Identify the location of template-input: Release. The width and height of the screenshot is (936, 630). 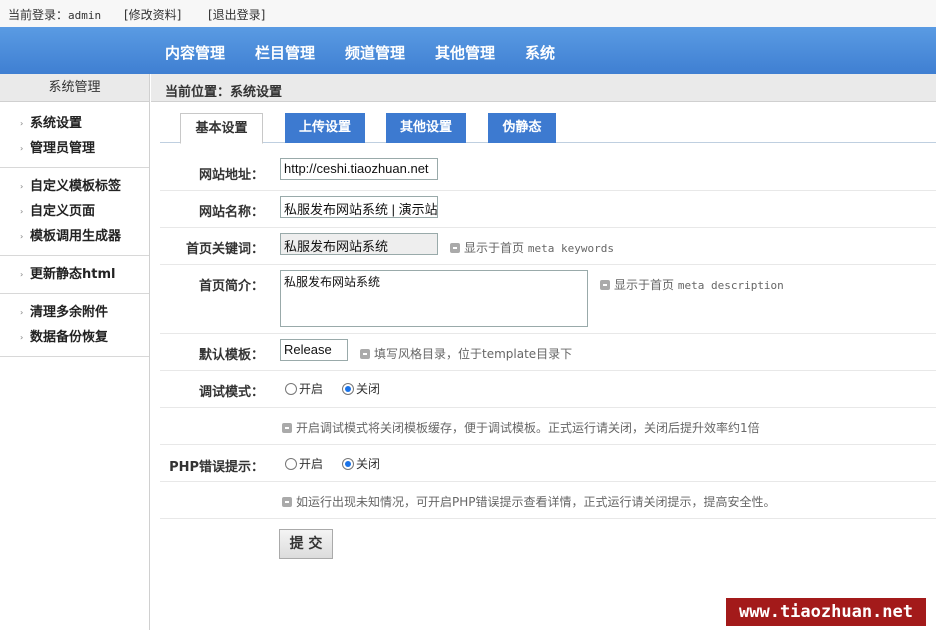
(314, 350).